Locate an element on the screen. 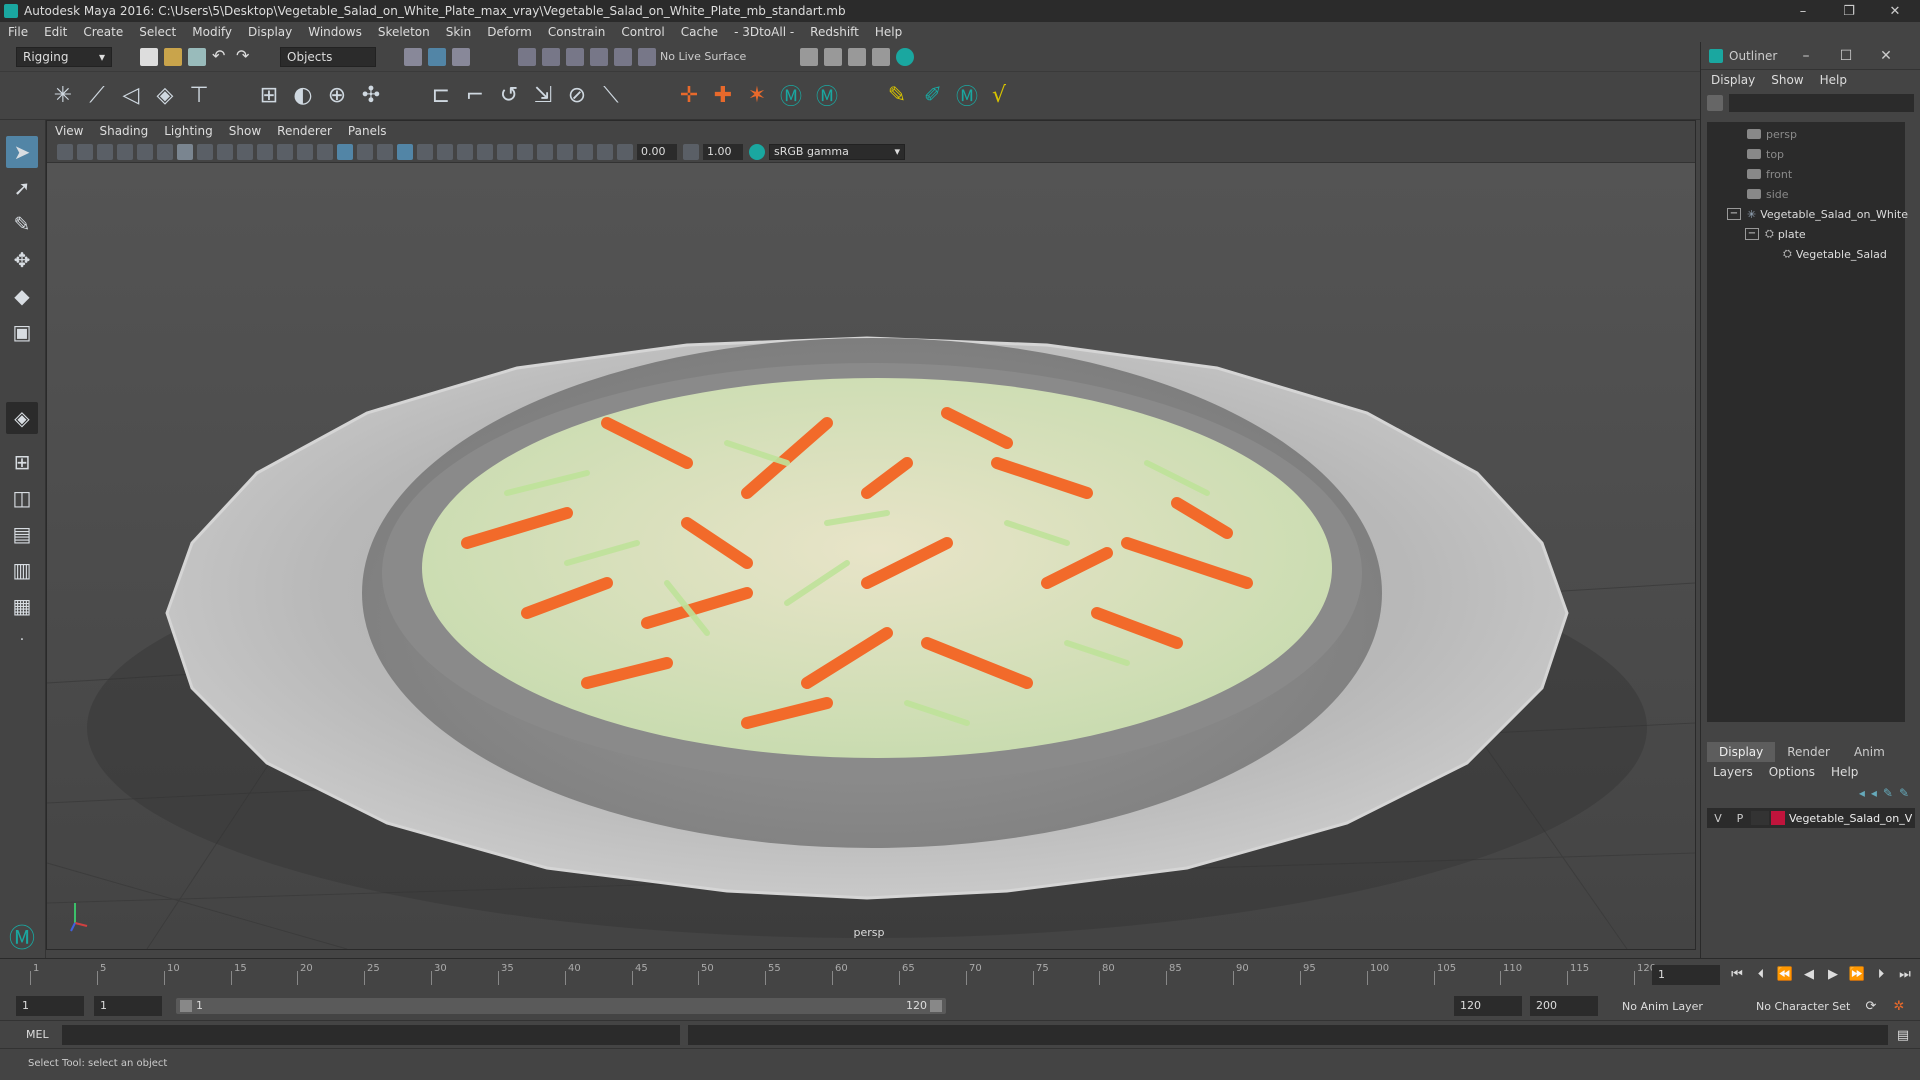 This screenshot has height=1080, width=1920. scale-tool-icon: ▣ is located at coordinates (22, 332).